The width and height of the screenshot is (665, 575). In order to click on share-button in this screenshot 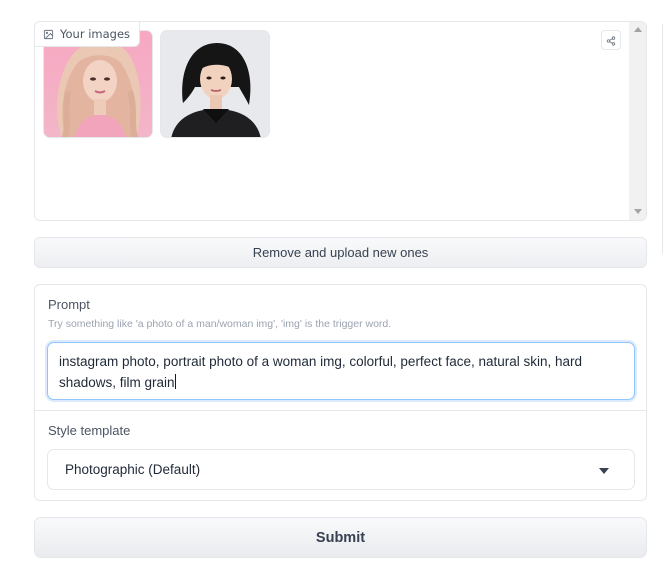, I will do `click(611, 40)`.